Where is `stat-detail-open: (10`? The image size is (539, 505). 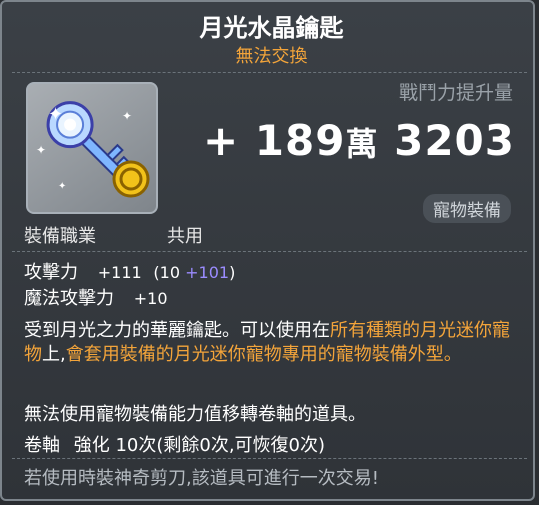 stat-detail-open: (10 is located at coordinates (169, 272).